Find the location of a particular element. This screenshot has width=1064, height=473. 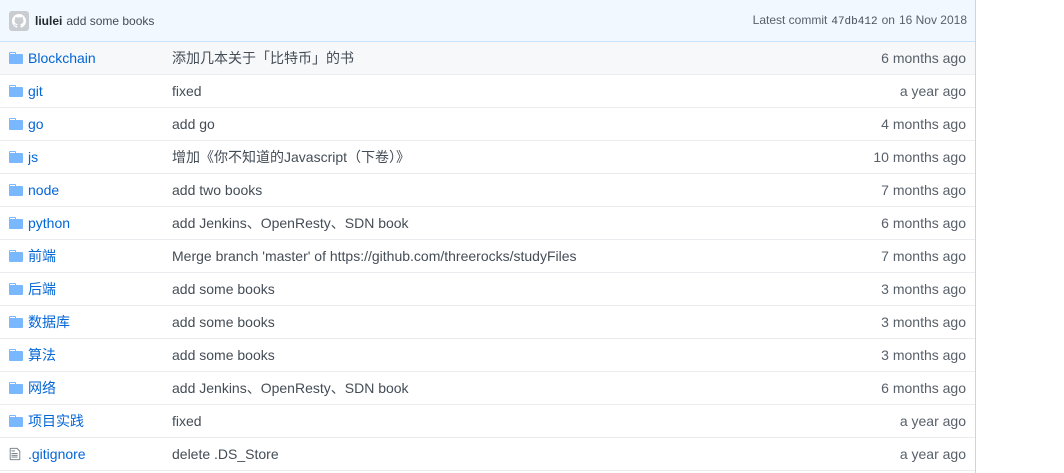

file-name-link: .gitignore is located at coordinates (100, 454).